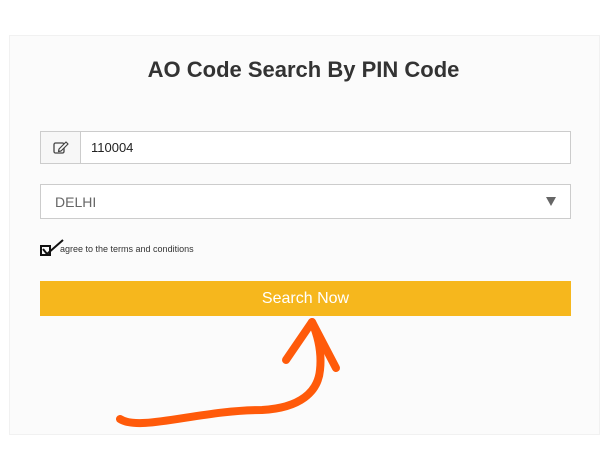 The image size is (607, 451). I want to click on edit-icon, so click(61, 147).